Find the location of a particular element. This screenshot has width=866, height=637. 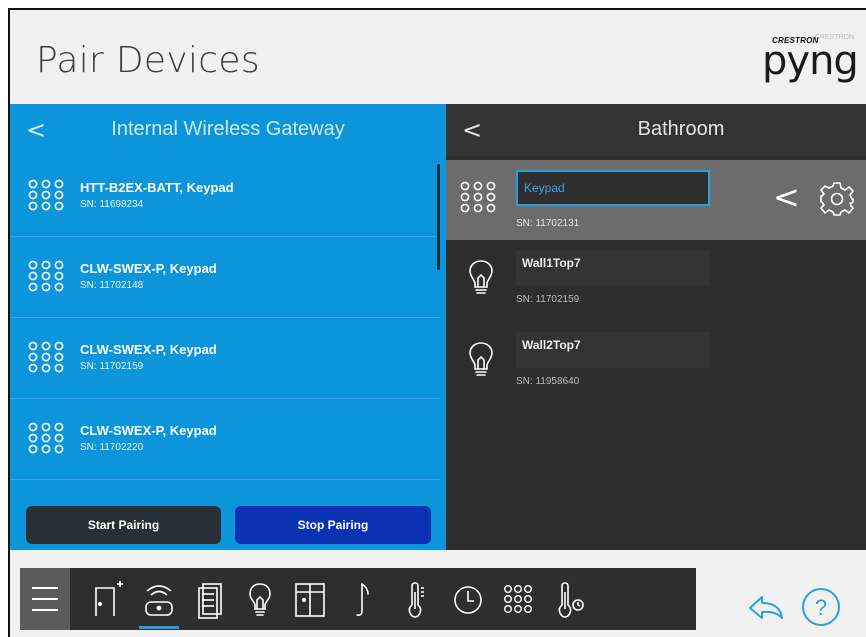

shades-icon is located at coordinates (210, 601).